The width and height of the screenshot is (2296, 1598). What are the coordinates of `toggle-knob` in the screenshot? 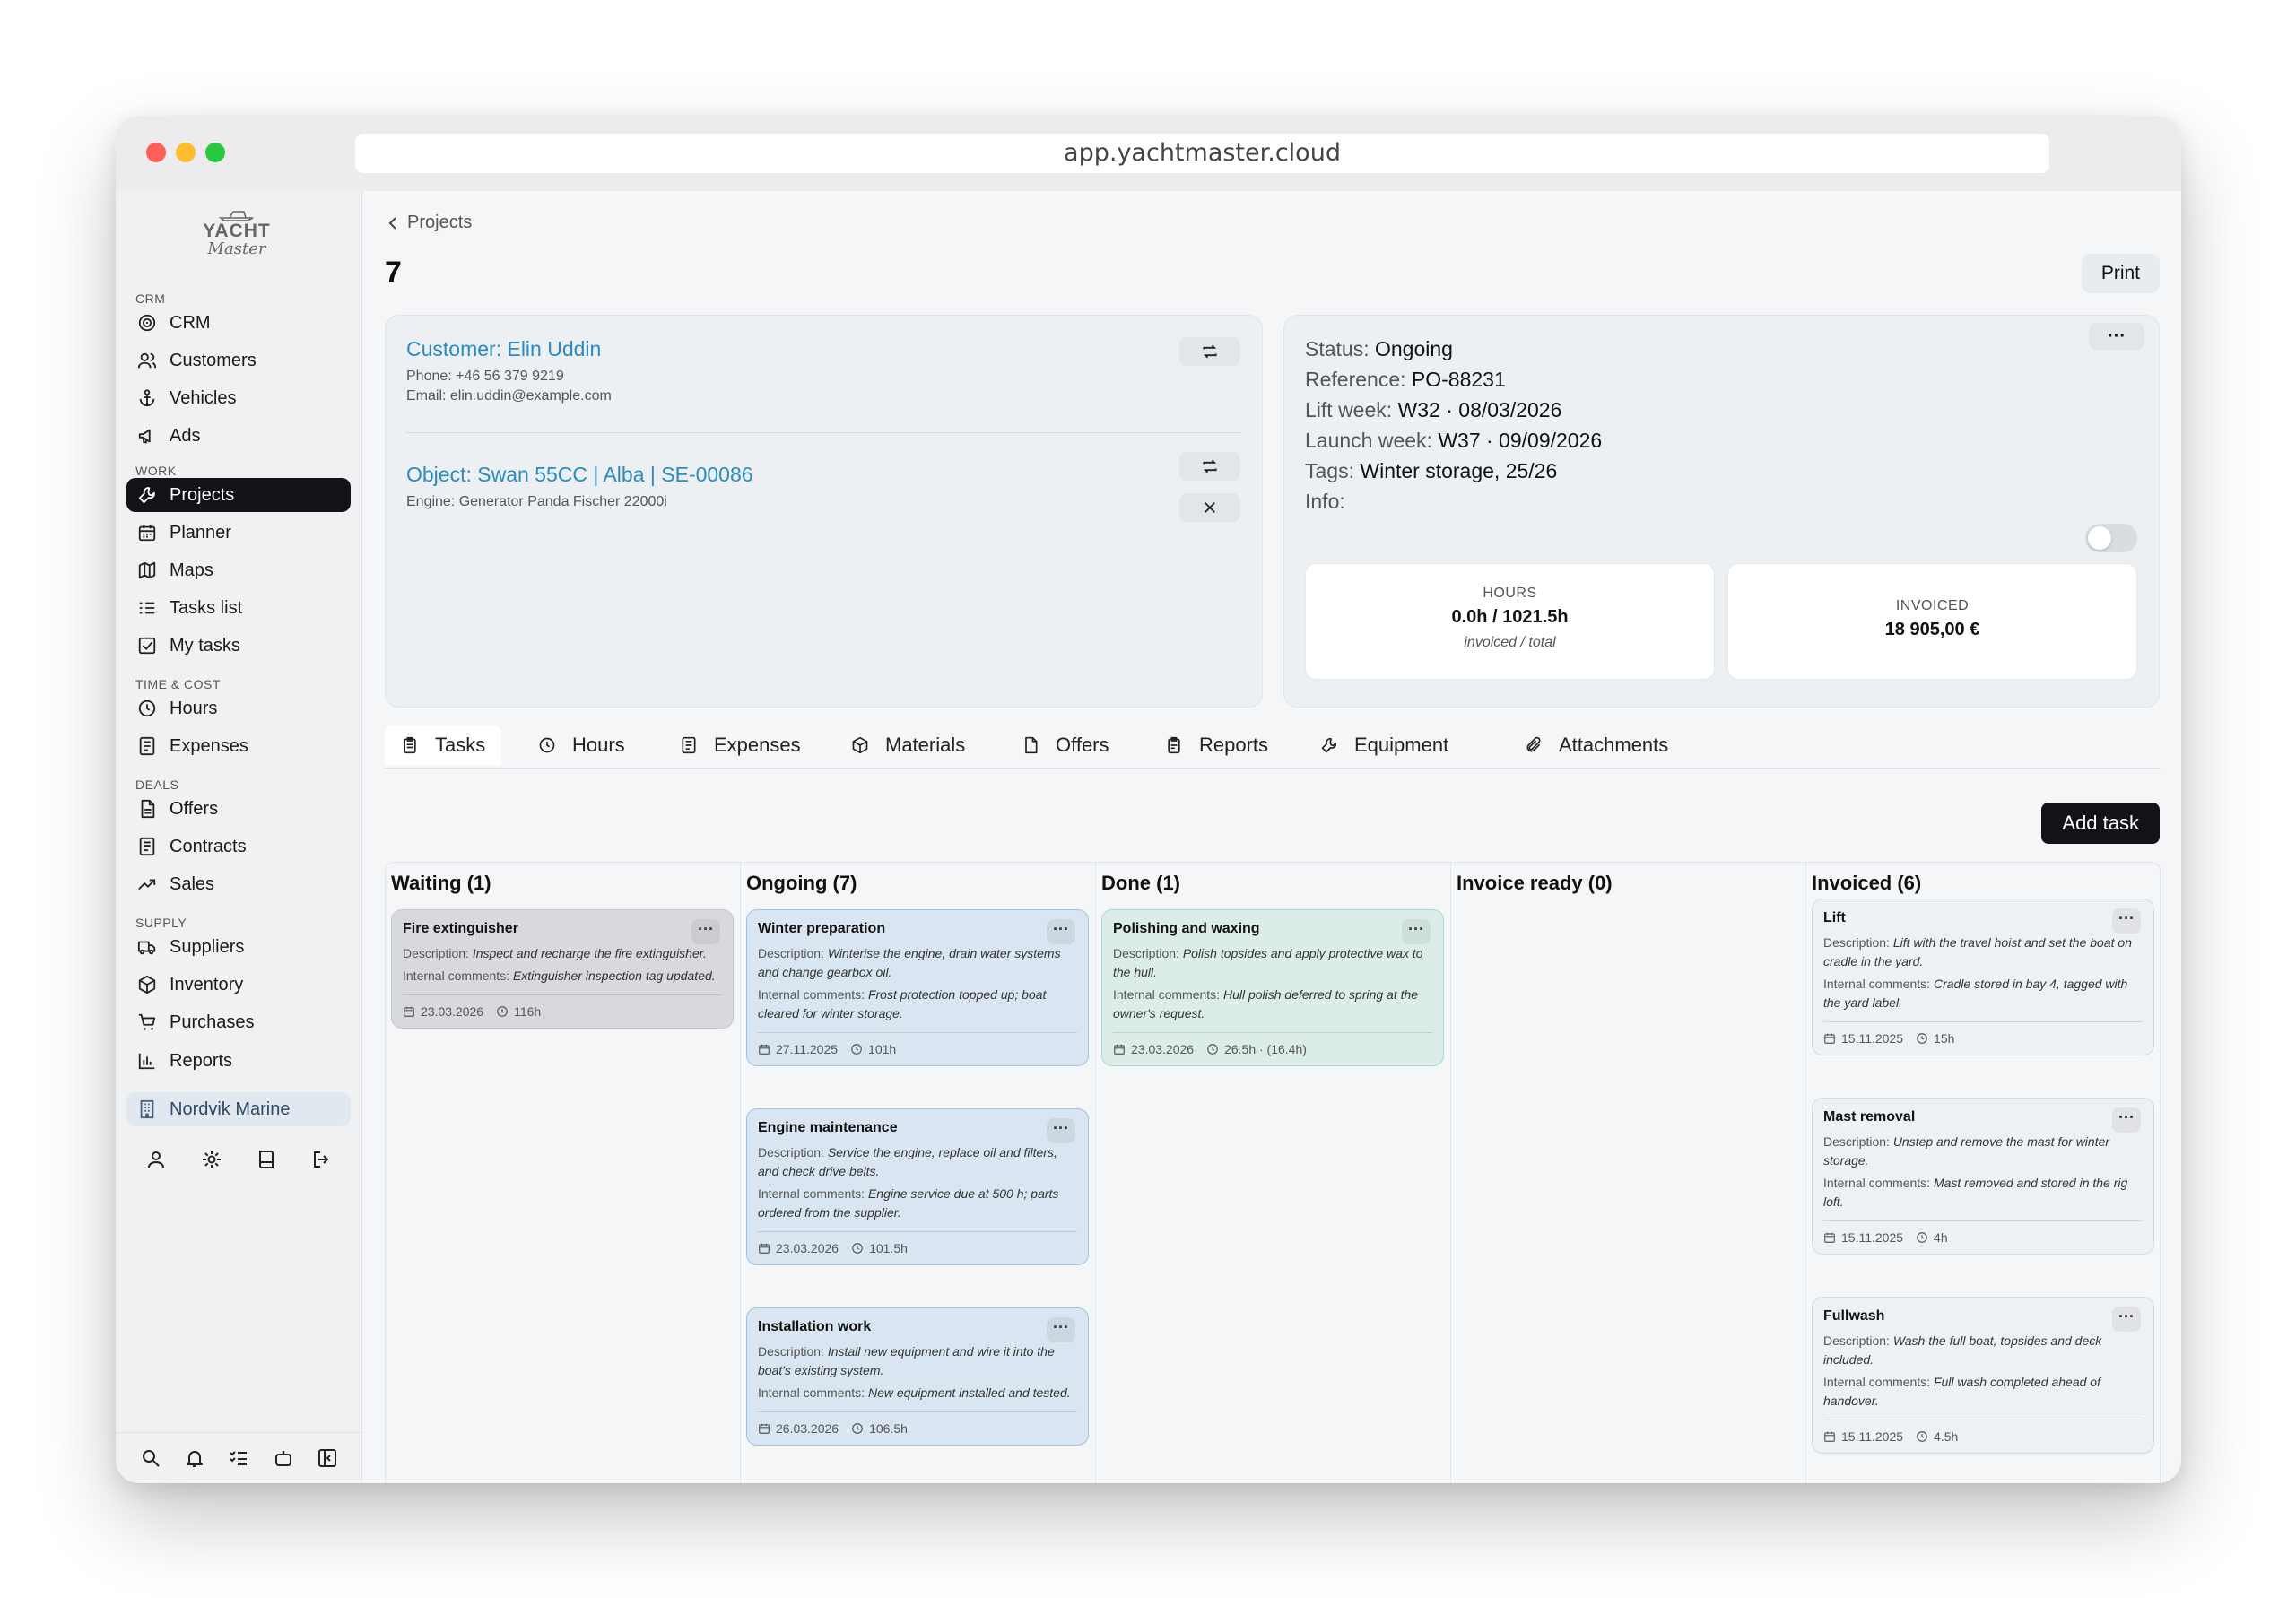 It's located at (2099, 538).